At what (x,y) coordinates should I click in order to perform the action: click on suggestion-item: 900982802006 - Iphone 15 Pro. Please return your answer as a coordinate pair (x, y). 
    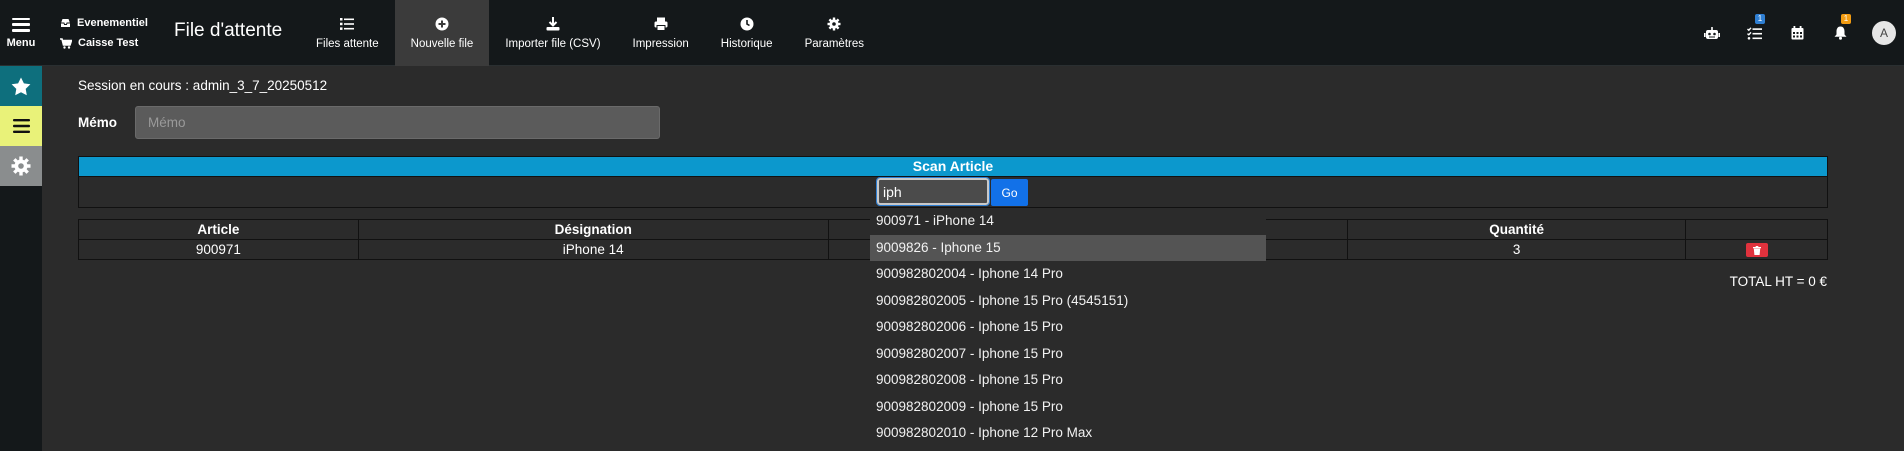
    Looking at the image, I should click on (1068, 327).